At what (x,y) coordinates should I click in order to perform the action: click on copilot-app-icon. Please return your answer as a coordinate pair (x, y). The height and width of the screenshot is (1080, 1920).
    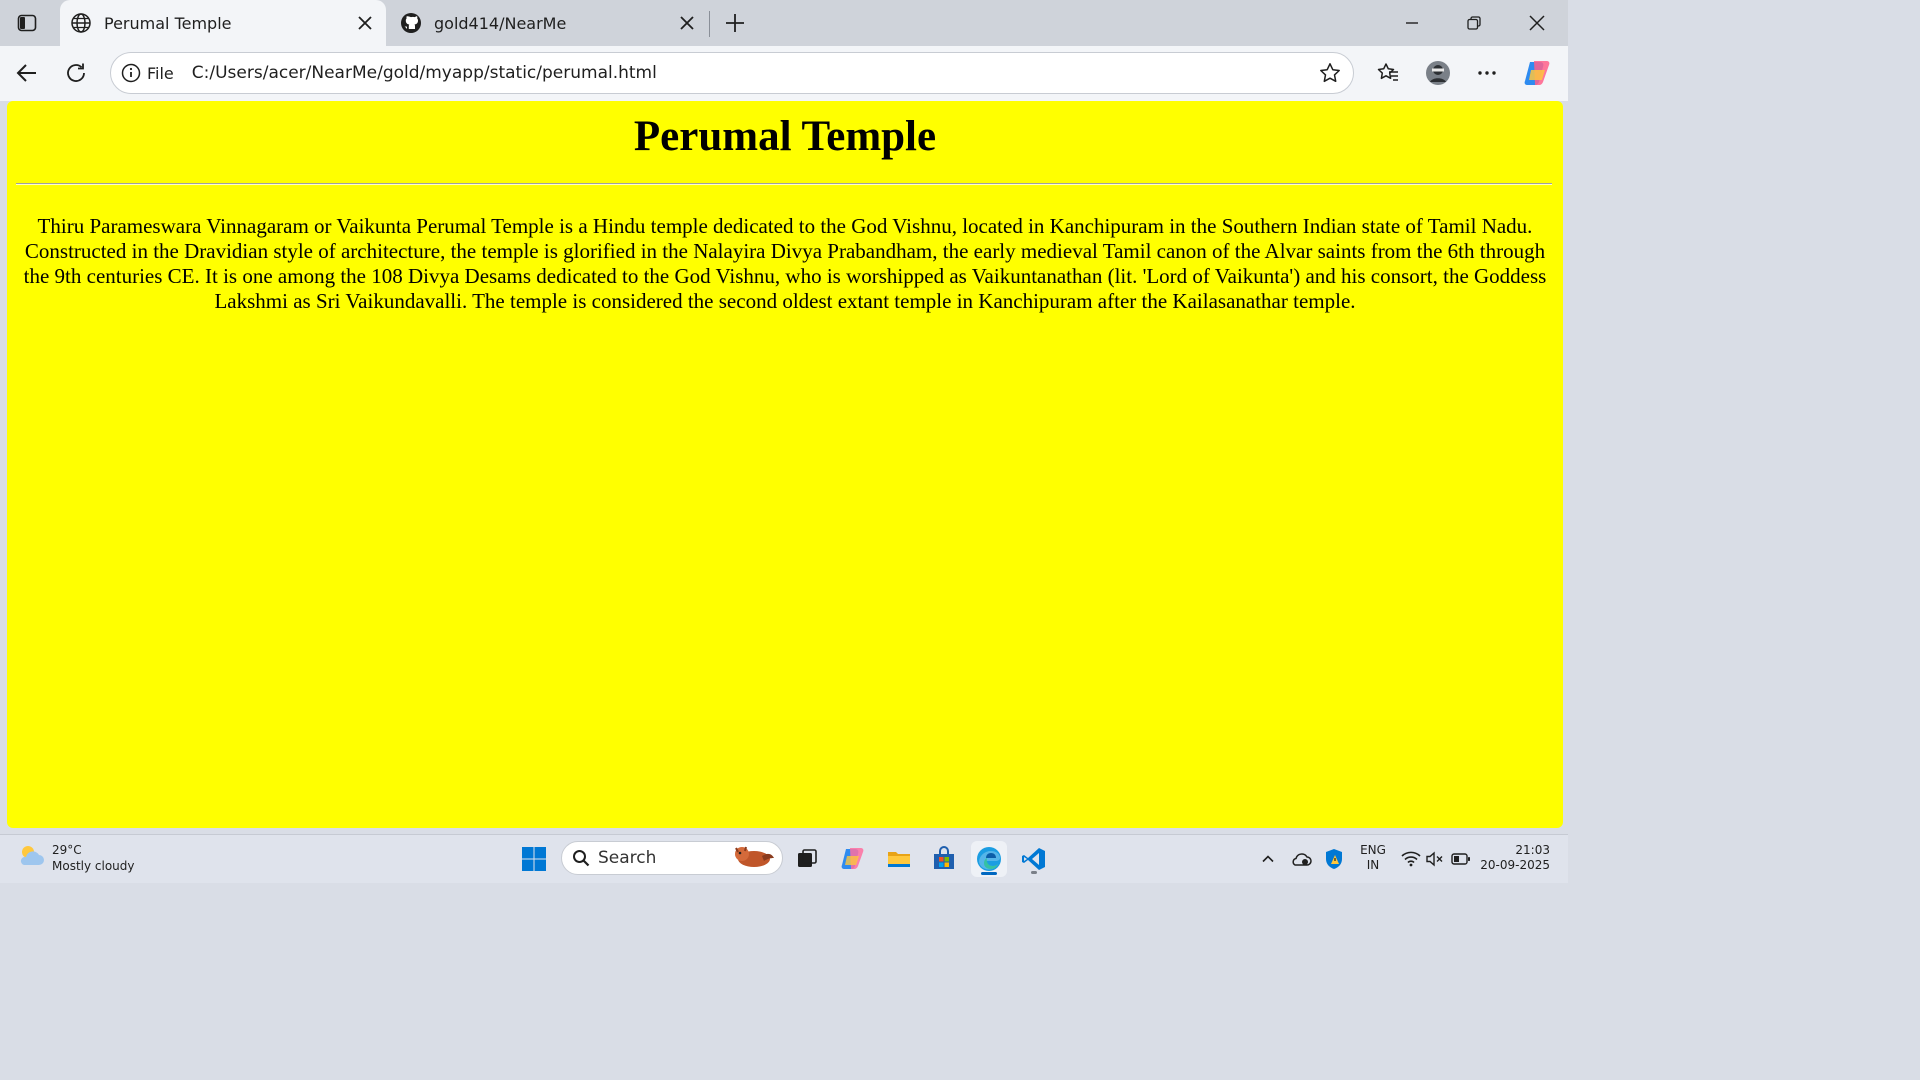
    Looking at the image, I should click on (853, 859).